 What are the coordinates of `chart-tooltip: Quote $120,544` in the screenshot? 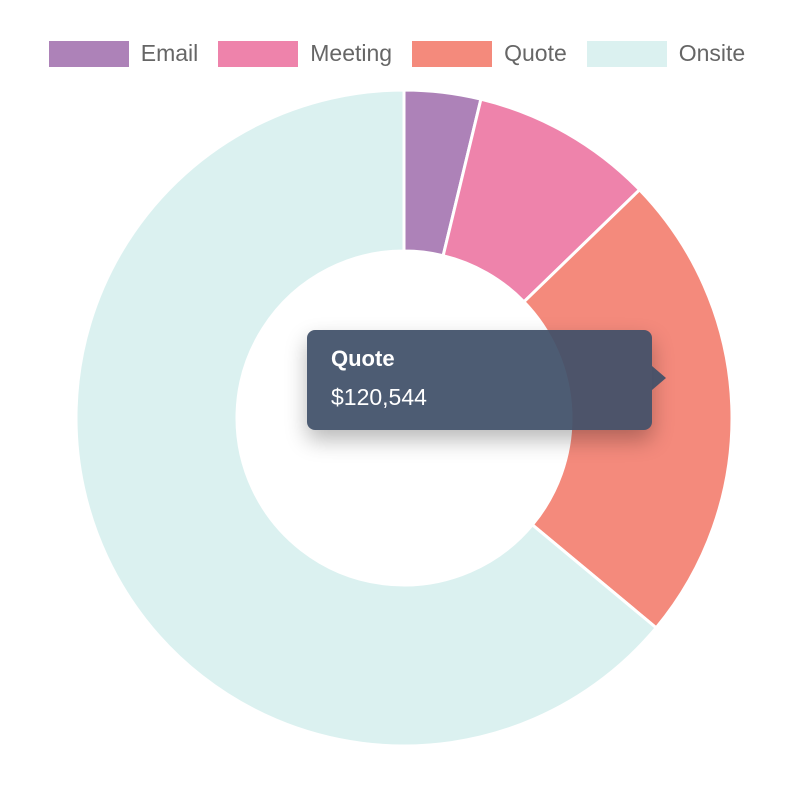 It's located at (486, 380).